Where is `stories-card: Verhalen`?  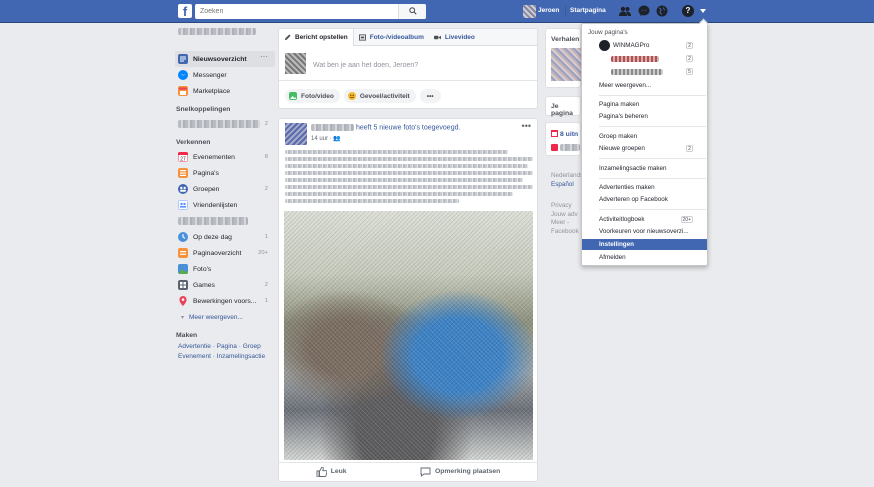
stories-card: Verhalen is located at coordinates (563, 58).